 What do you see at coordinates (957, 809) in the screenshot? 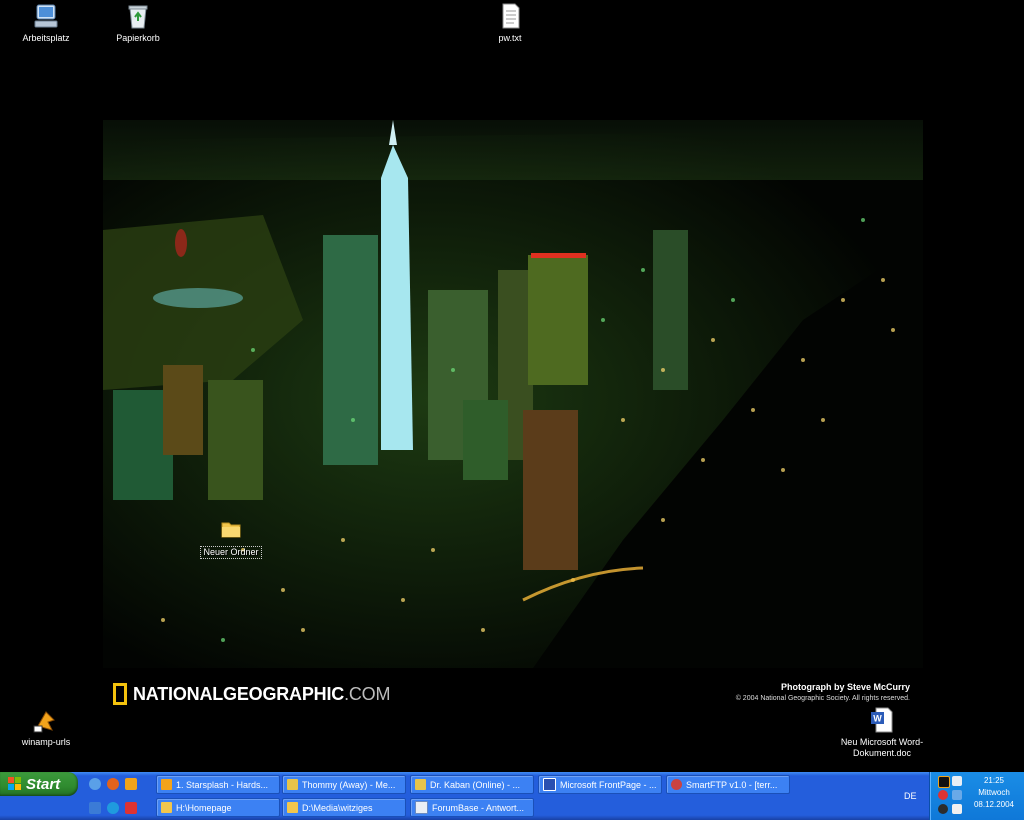
I see `tray-pen-icon` at bounding box center [957, 809].